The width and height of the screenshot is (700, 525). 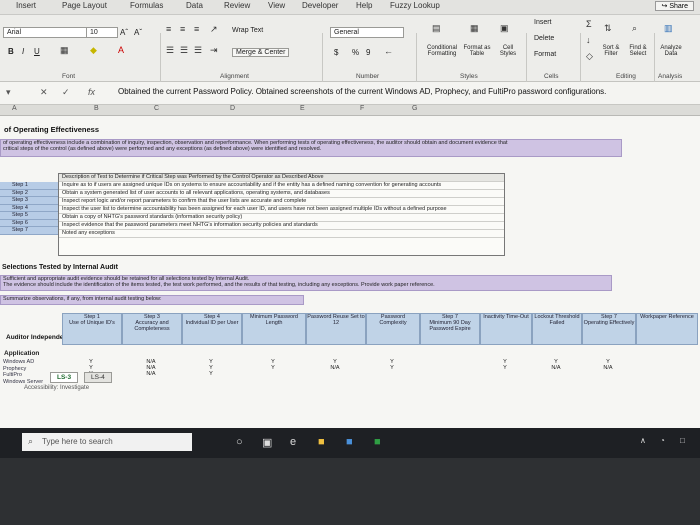 What do you see at coordinates (214, 50) in the screenshot?
I see `indent-icon: ⇥` at bounding box center [214, 50].